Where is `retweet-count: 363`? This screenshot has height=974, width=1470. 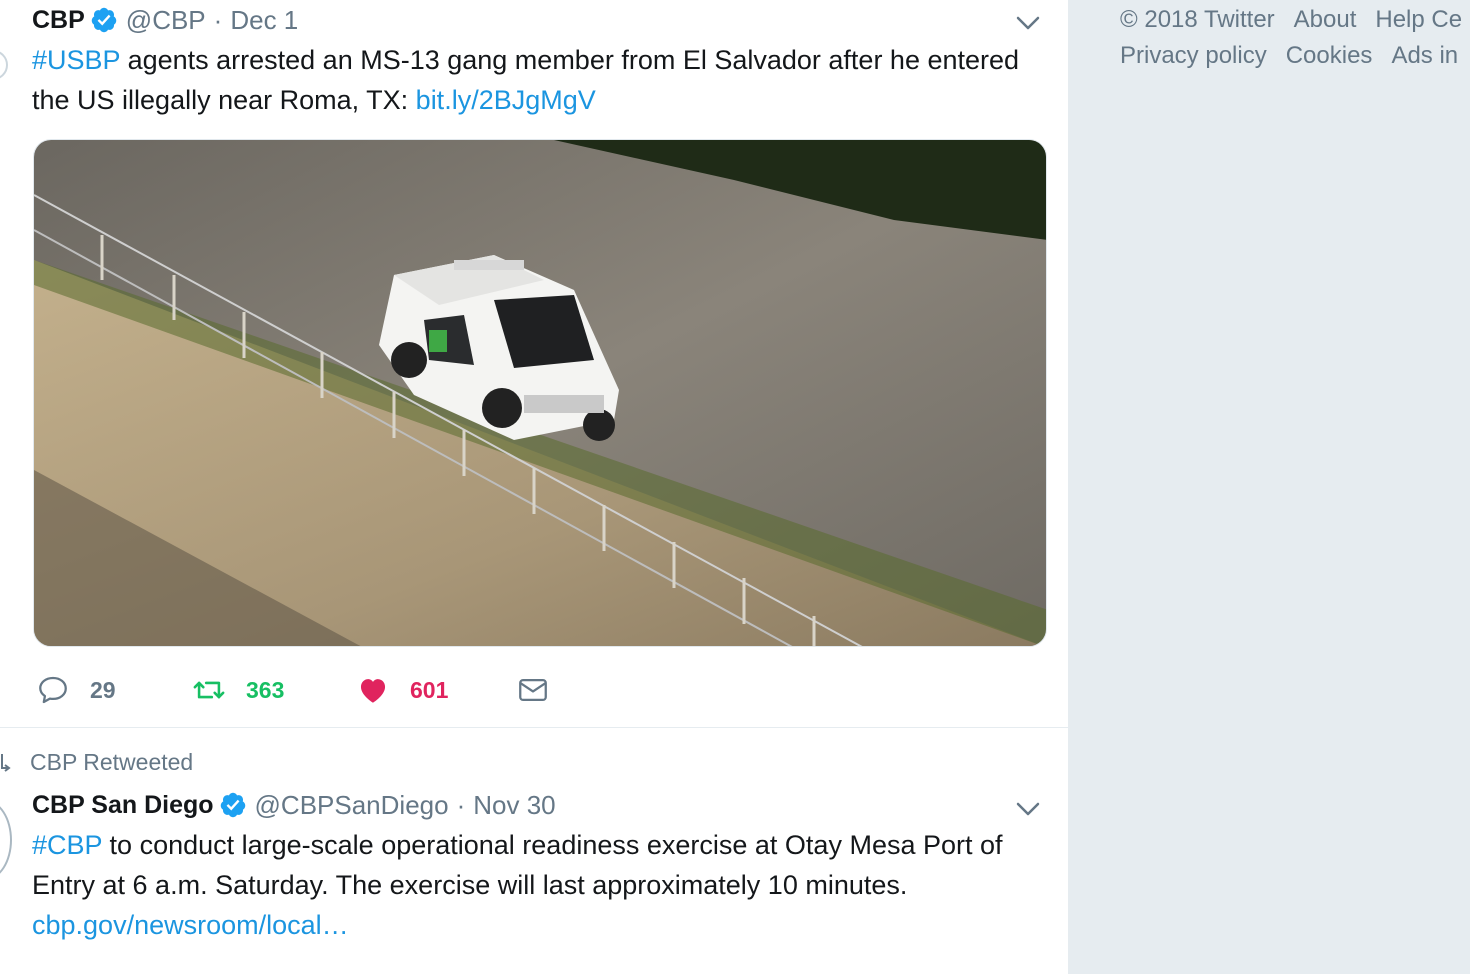 retweet-count: 363 is located at coordinates (265, 689).